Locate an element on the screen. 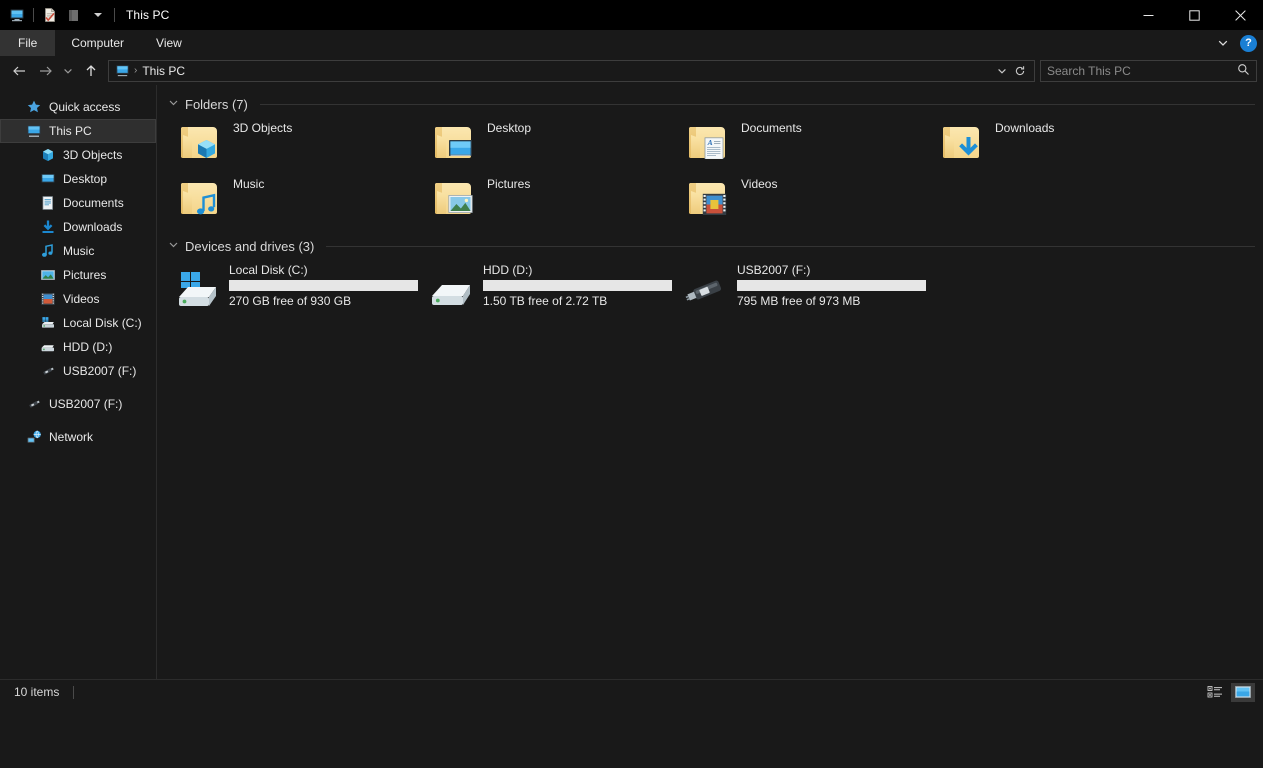  videos-icon is located at coordinates (48, 299).